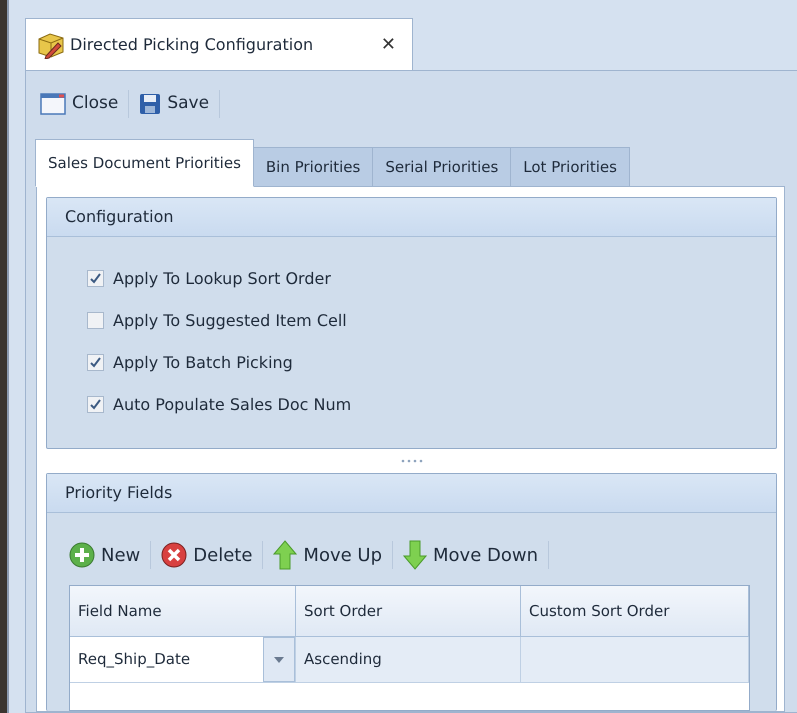 The image size is (797, 713). I want to click on checkbox-label: Apply To Suggested Item Cell, so click(230, 321).